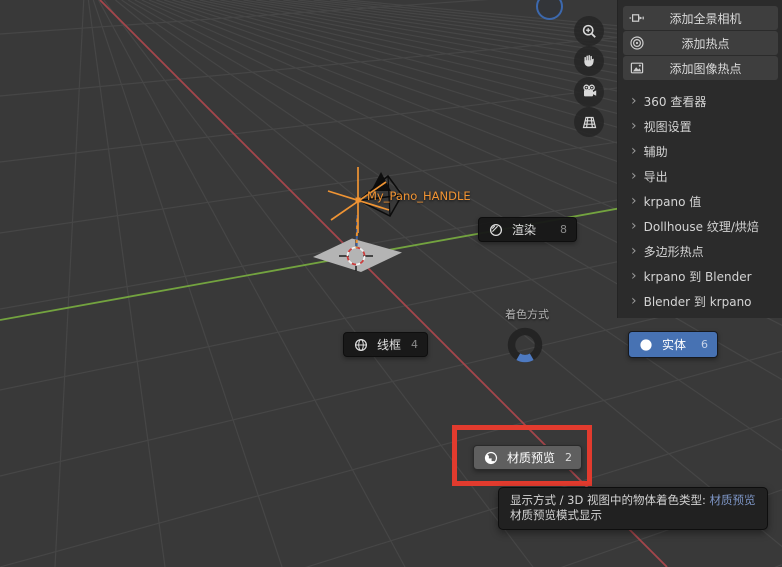 This screenshot has width=782, height=567. What do you see at coordinates (705, 18) in the screenshot?
I see `button-label: 添加全景相机` at bounding box center [705, 18].